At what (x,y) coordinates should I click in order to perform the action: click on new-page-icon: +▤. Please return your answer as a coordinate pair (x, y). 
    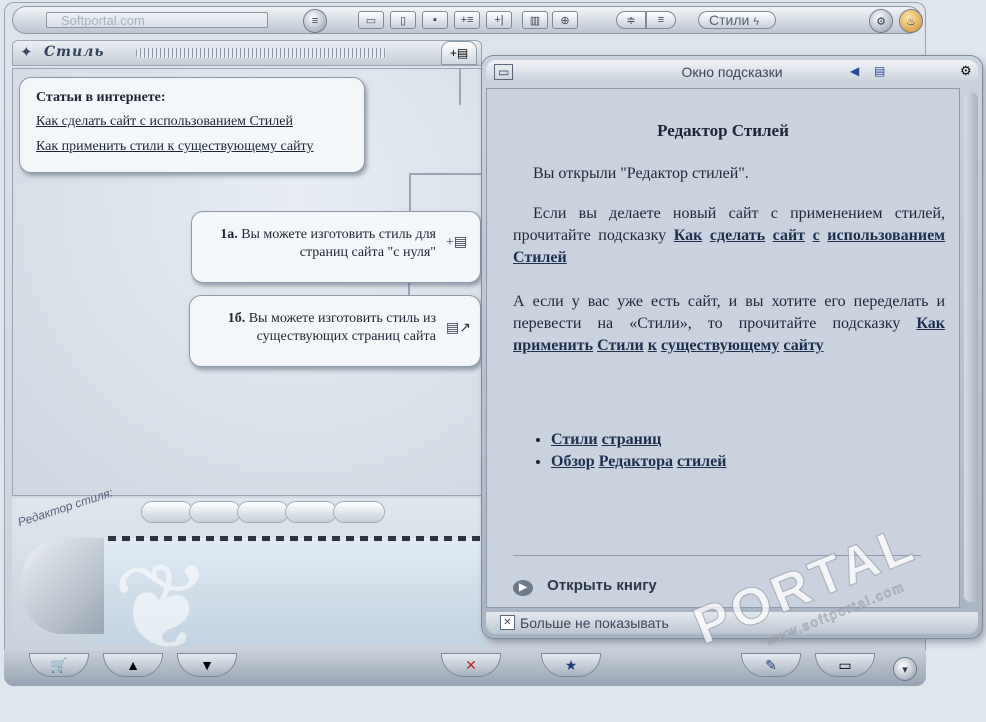
    Looking at the image, I should click on (457, 242).